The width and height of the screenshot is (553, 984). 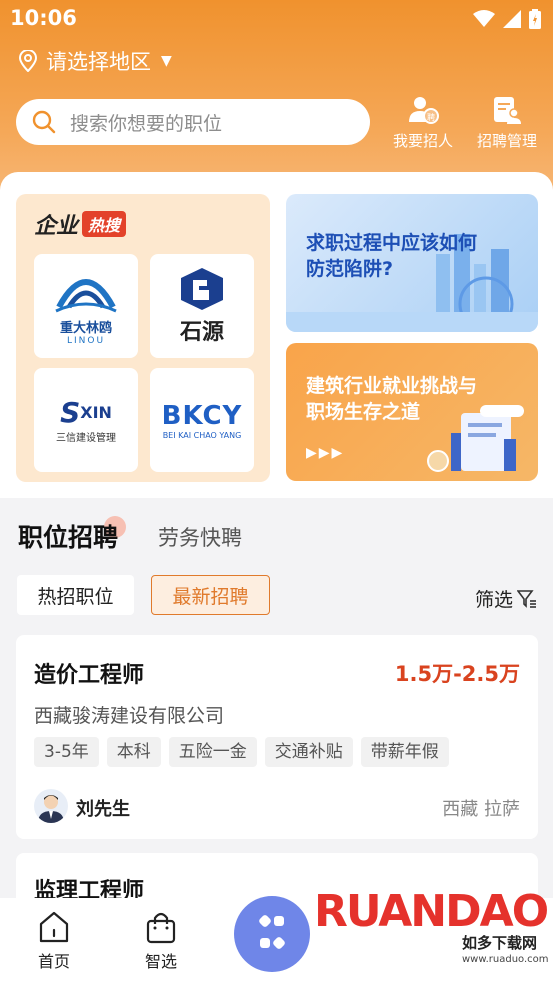 What do you see at coordinates (212, 752) in the screenshot?
I see `job-tag: 五险一金` at bounding box center [212, 752].